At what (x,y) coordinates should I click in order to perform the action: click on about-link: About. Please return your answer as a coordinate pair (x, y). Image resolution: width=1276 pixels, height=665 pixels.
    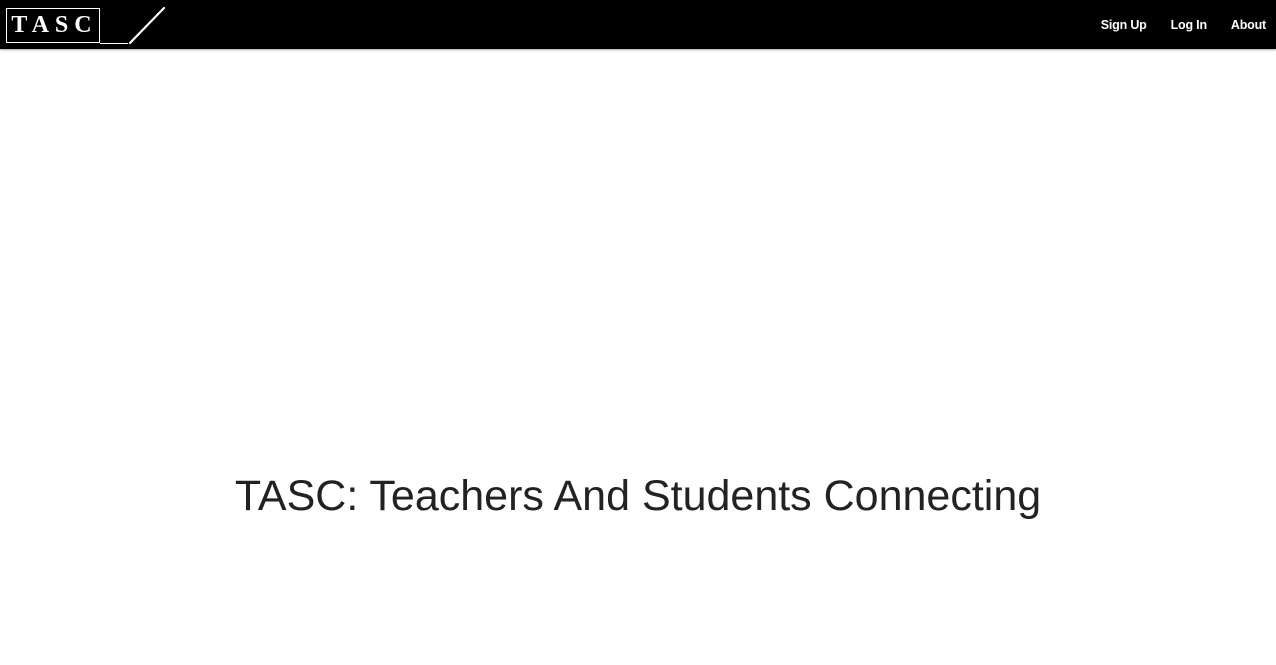
    Looking at the image, I should click on (1248, 25).